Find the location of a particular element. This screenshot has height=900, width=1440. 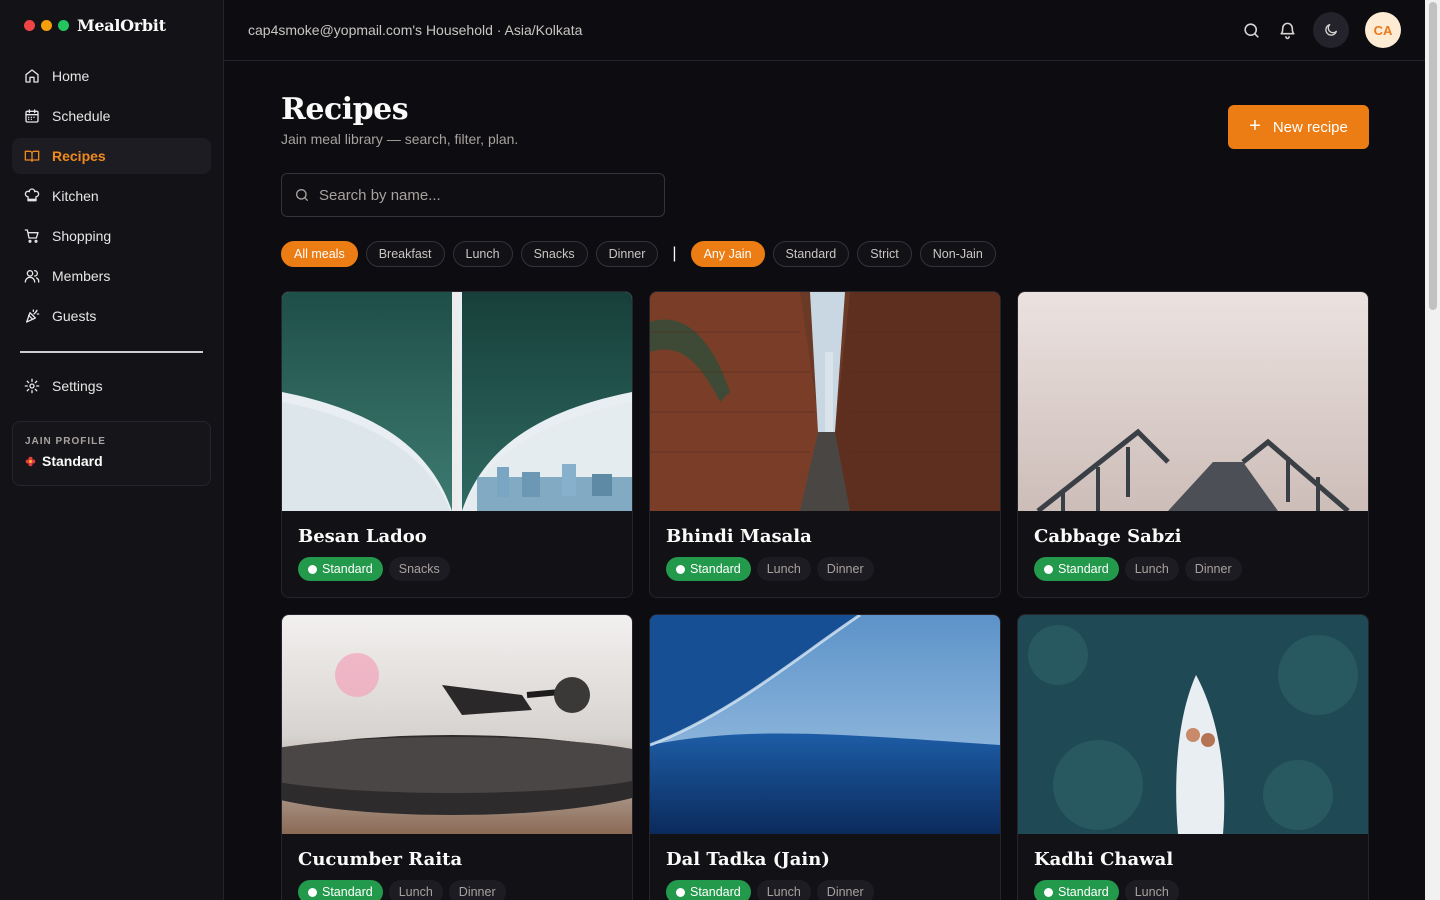

sidebar-item-label: Shopping is located at coordinates (82, 236).